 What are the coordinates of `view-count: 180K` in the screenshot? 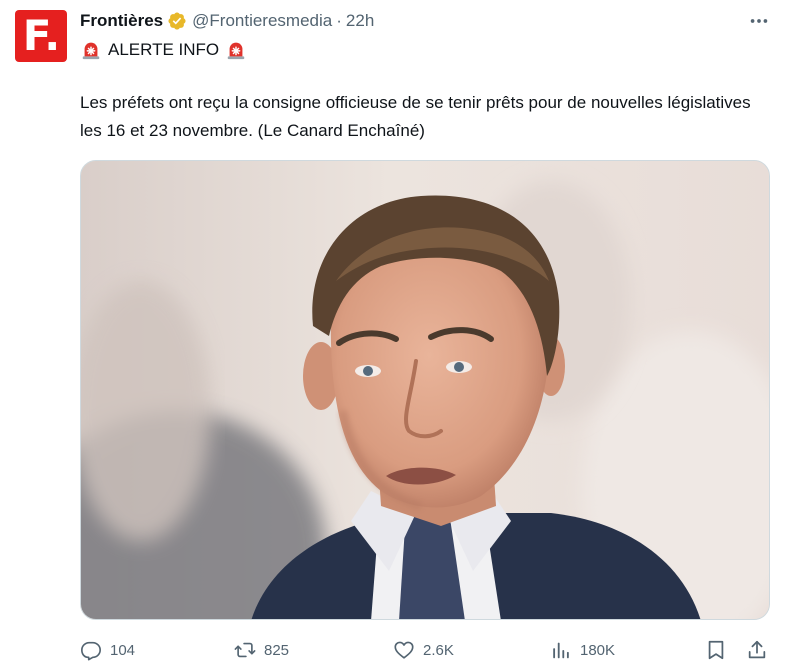 It's located at (598, 650).